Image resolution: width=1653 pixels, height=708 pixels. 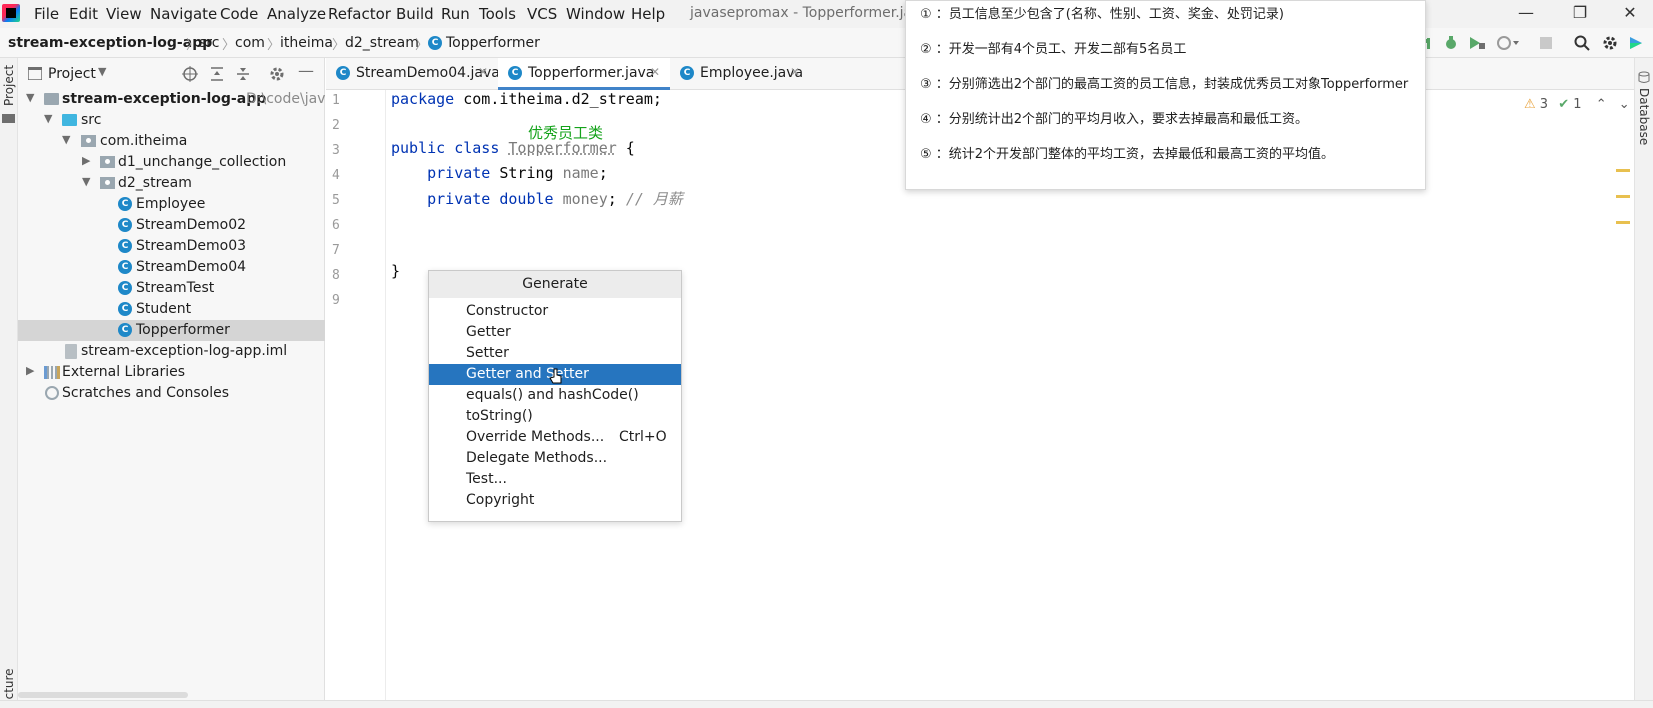 What do you see at coordinates (171, 120) in the screenshot?
I see `tree-item-src: ▼ src` at bounding box center [171, 120].